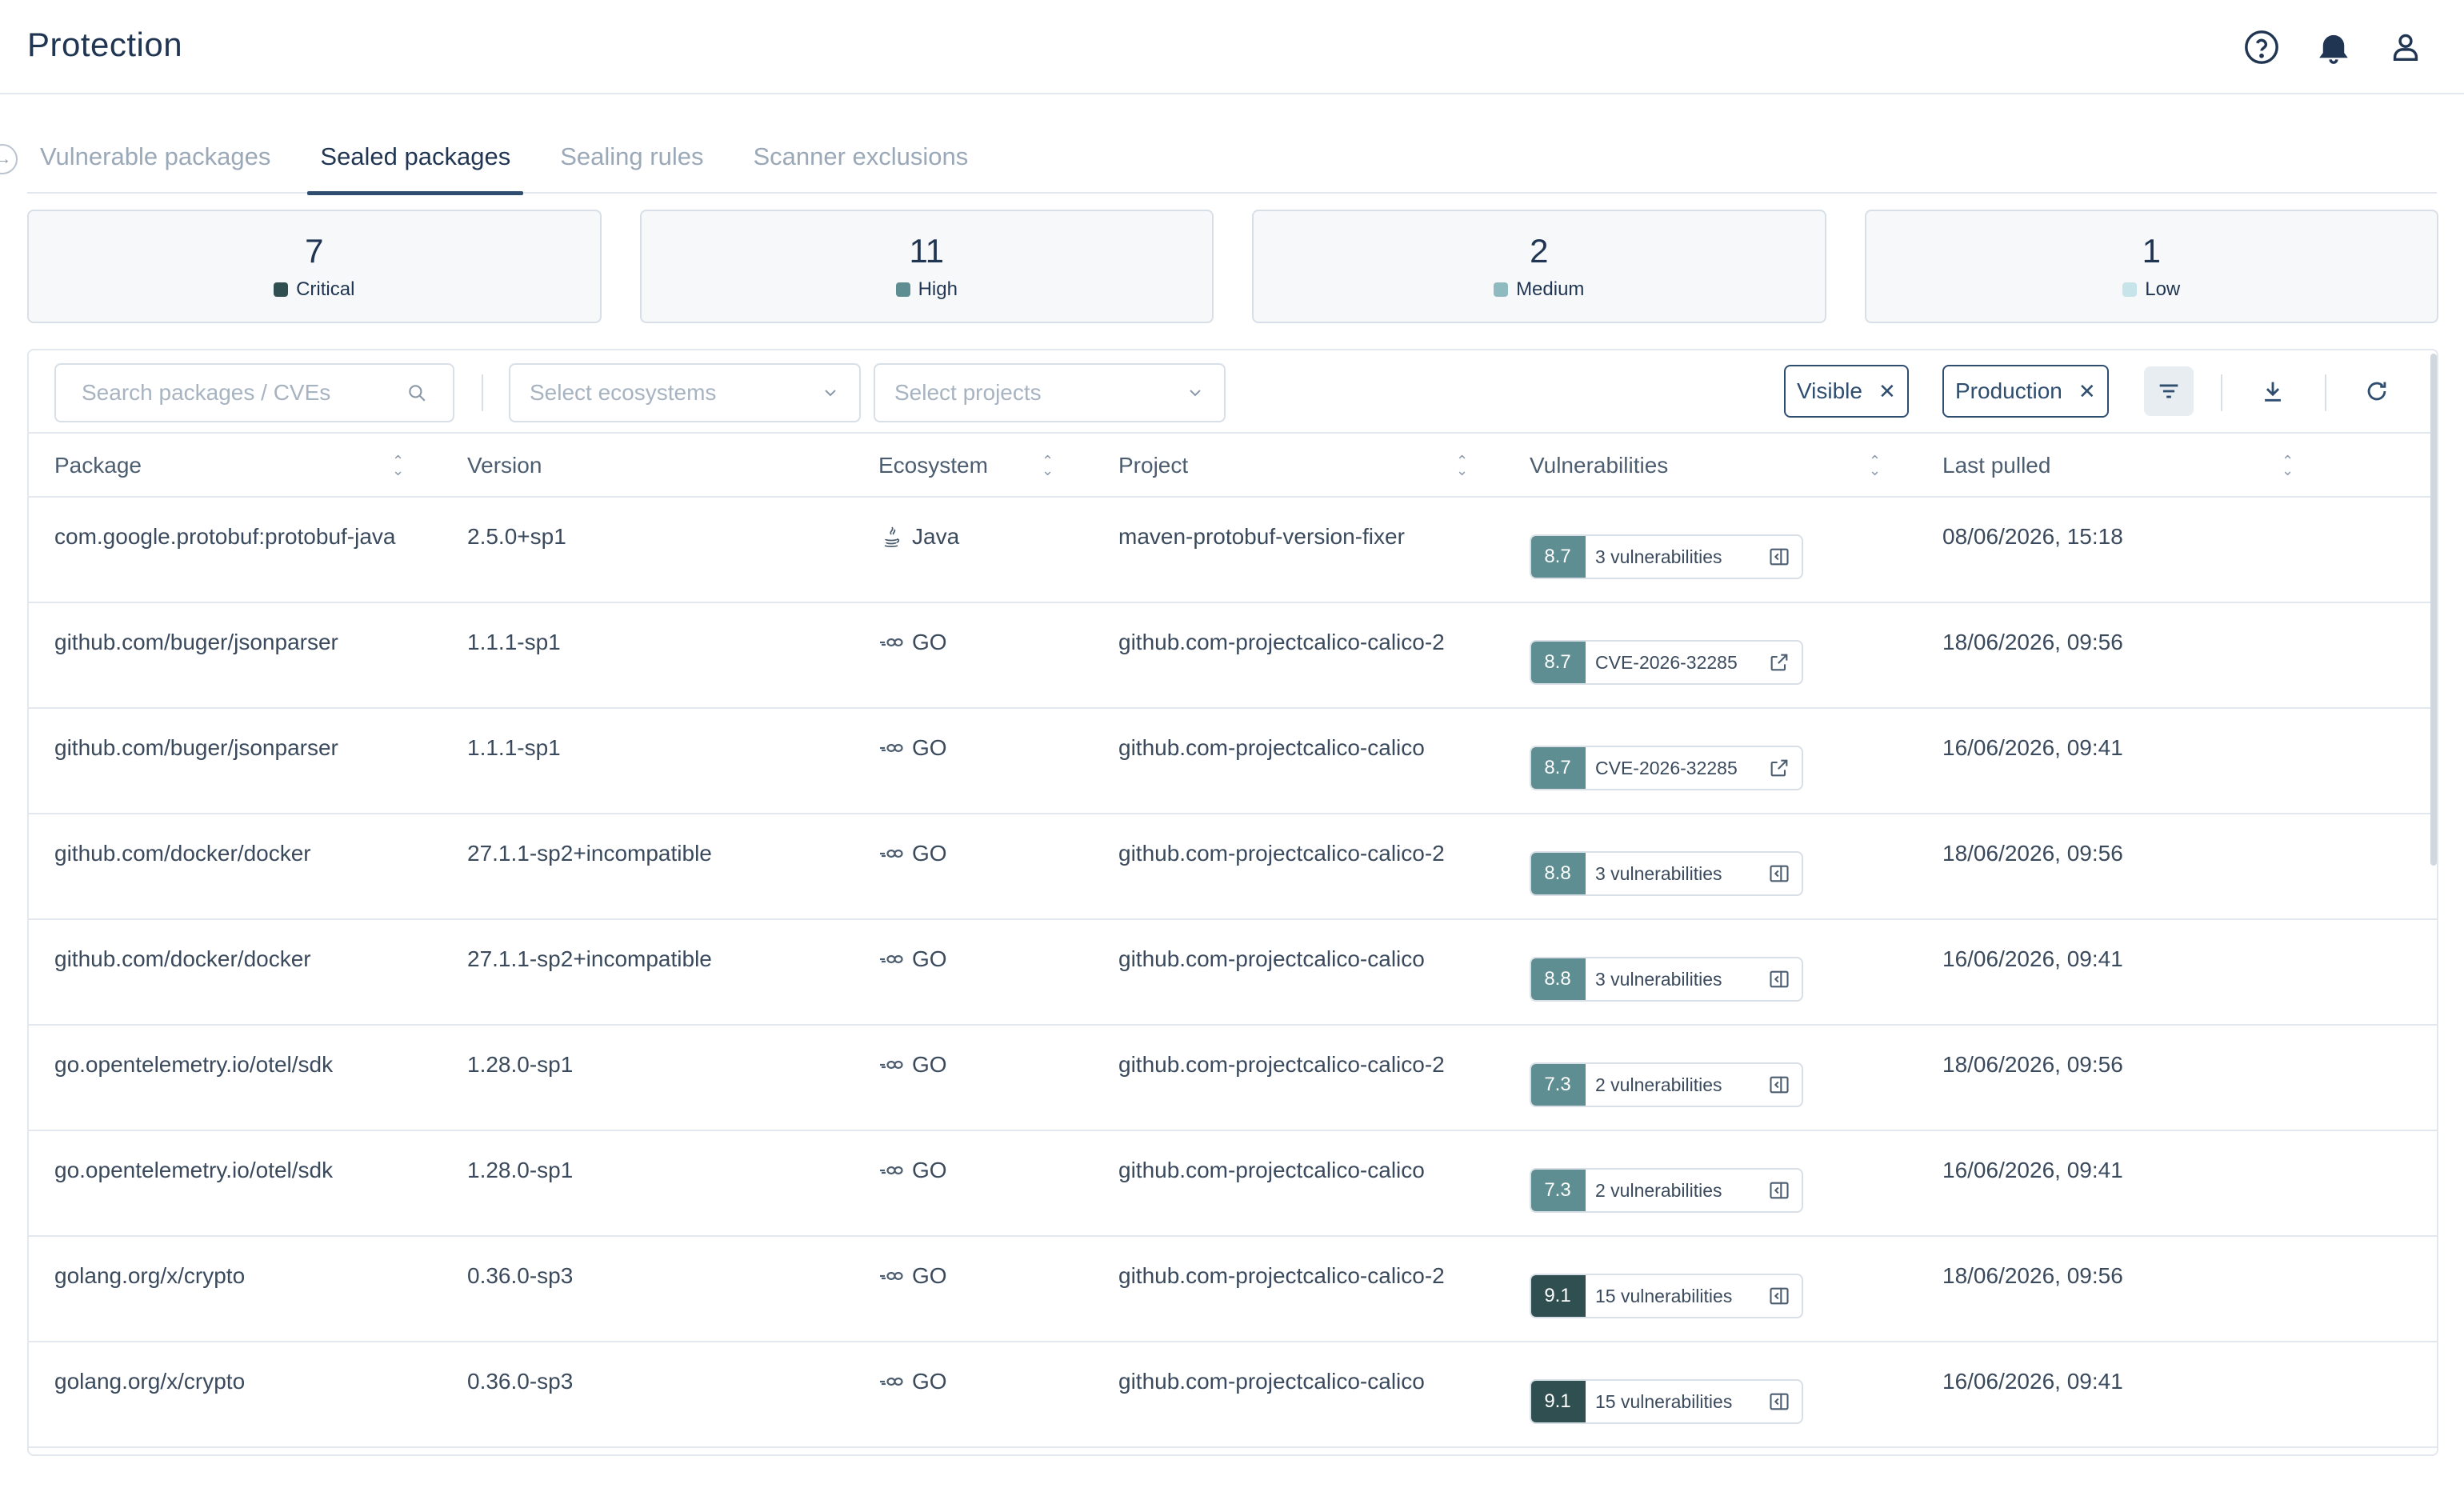 This screenshot has width=2464, height=1488. I want to click on project-name: github.com-projectcalico-calico, so click(1271, 1170).